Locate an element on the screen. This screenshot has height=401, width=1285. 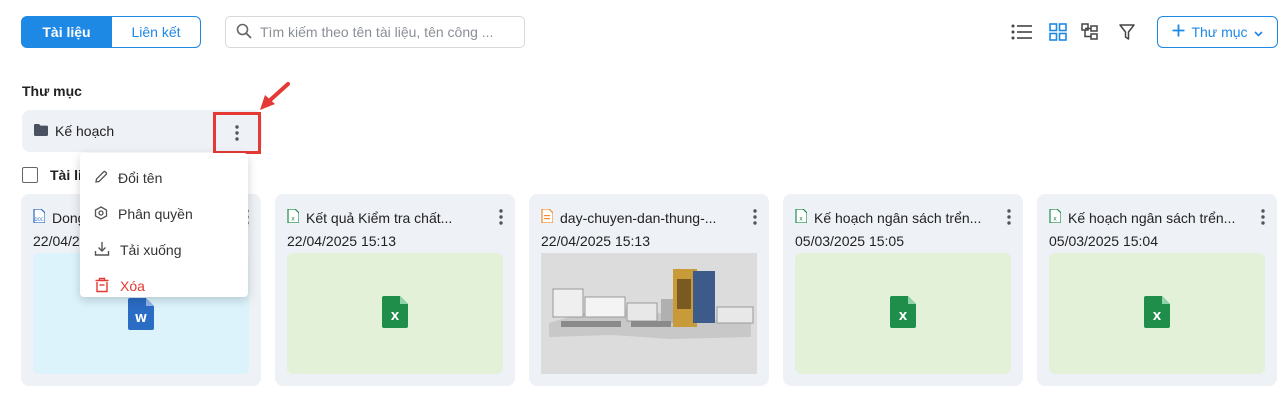
search-icon is located at coordinates (244, 32).